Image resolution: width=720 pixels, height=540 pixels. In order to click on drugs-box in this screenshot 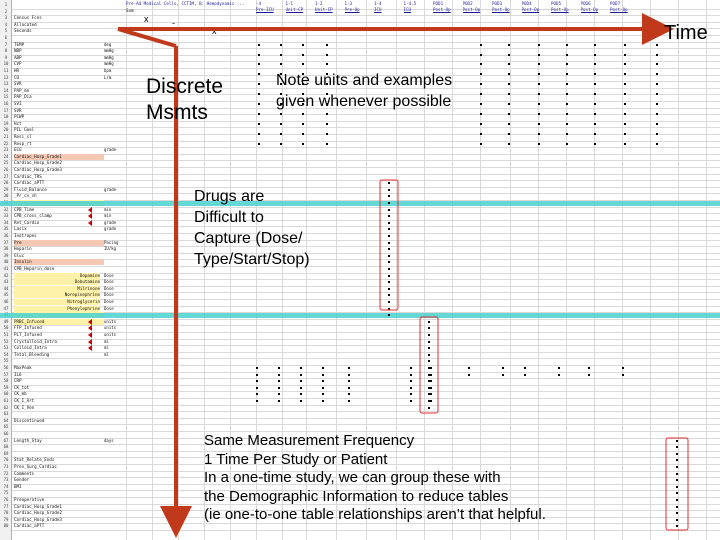, I will do `click(389, 245)`.